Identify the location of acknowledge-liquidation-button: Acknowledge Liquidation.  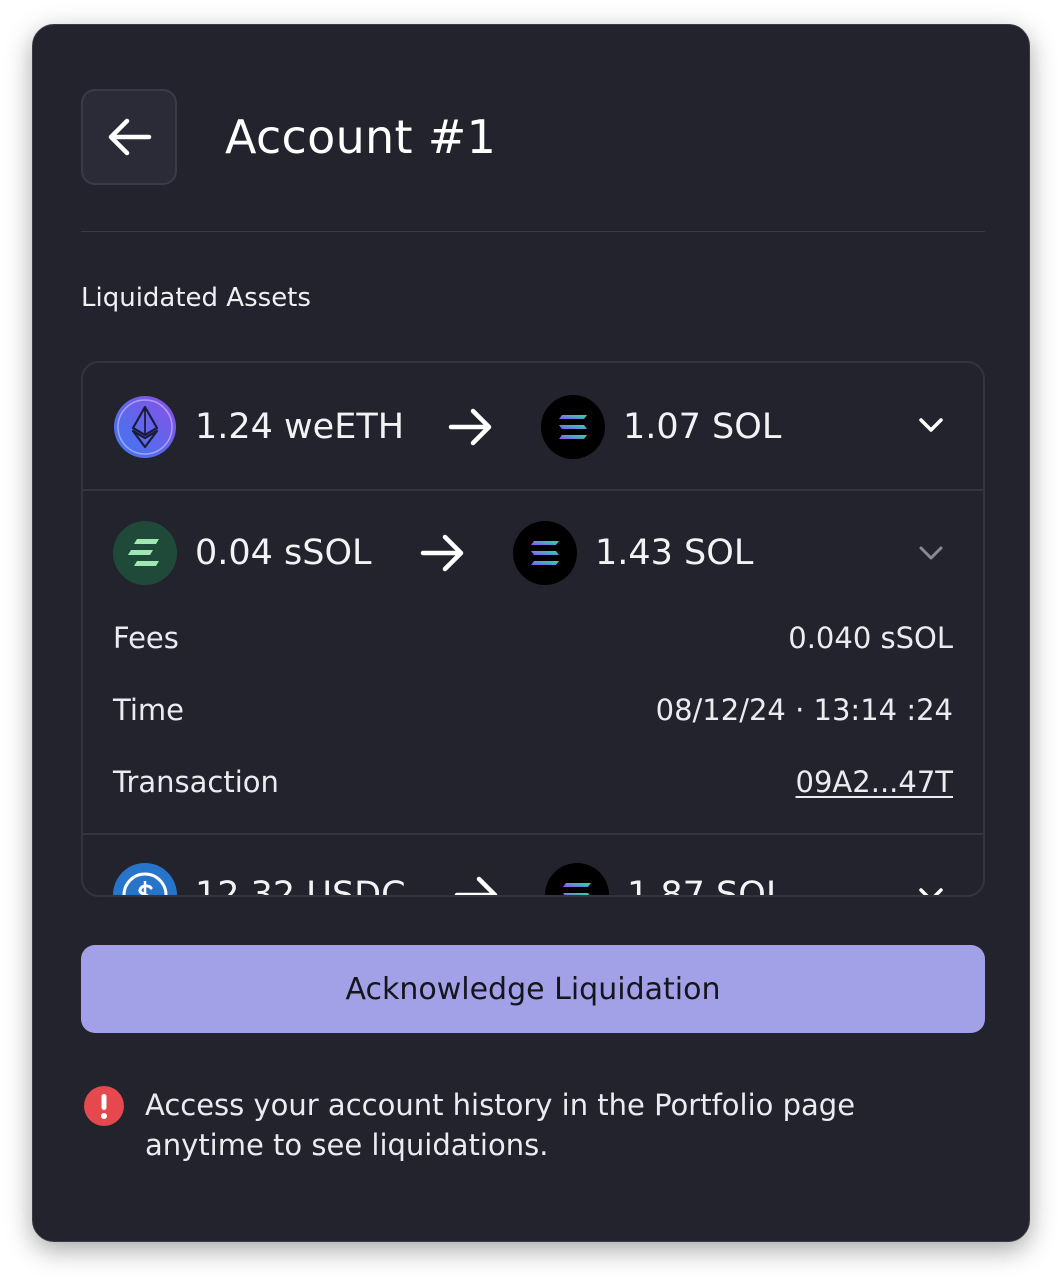
(533, 989).